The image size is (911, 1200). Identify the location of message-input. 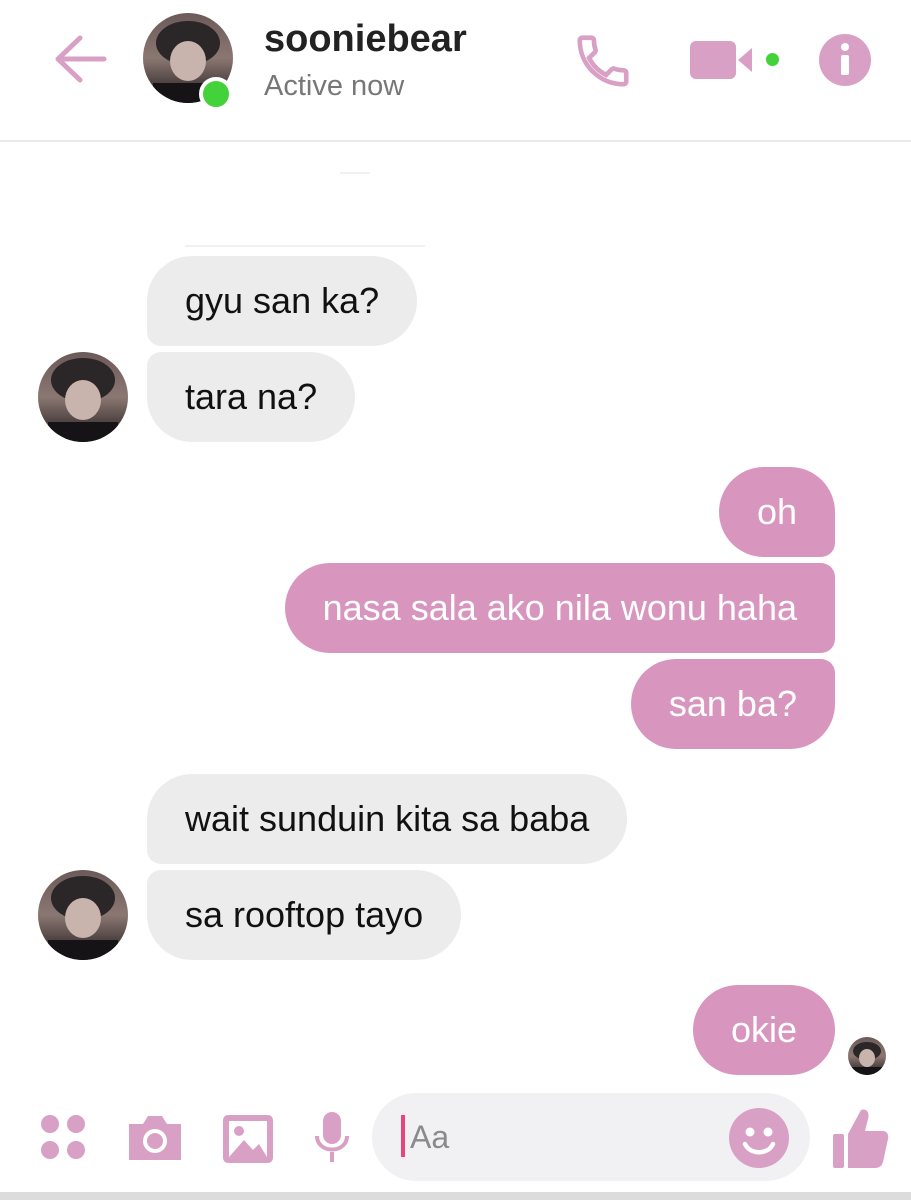
(560, 1137).